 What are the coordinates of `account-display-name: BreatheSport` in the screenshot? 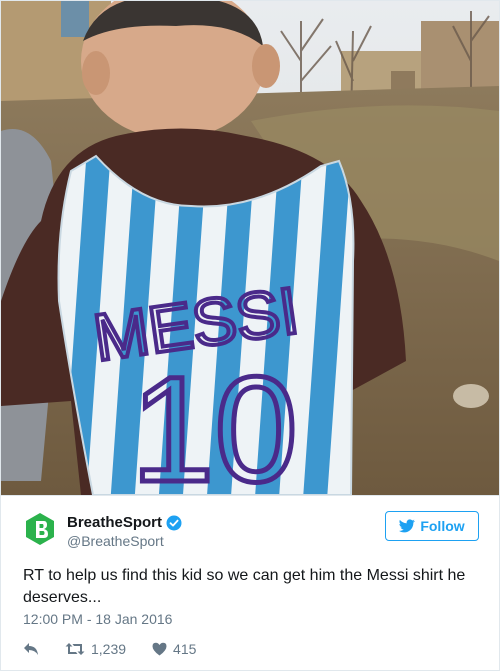 It's located at (124, 522).